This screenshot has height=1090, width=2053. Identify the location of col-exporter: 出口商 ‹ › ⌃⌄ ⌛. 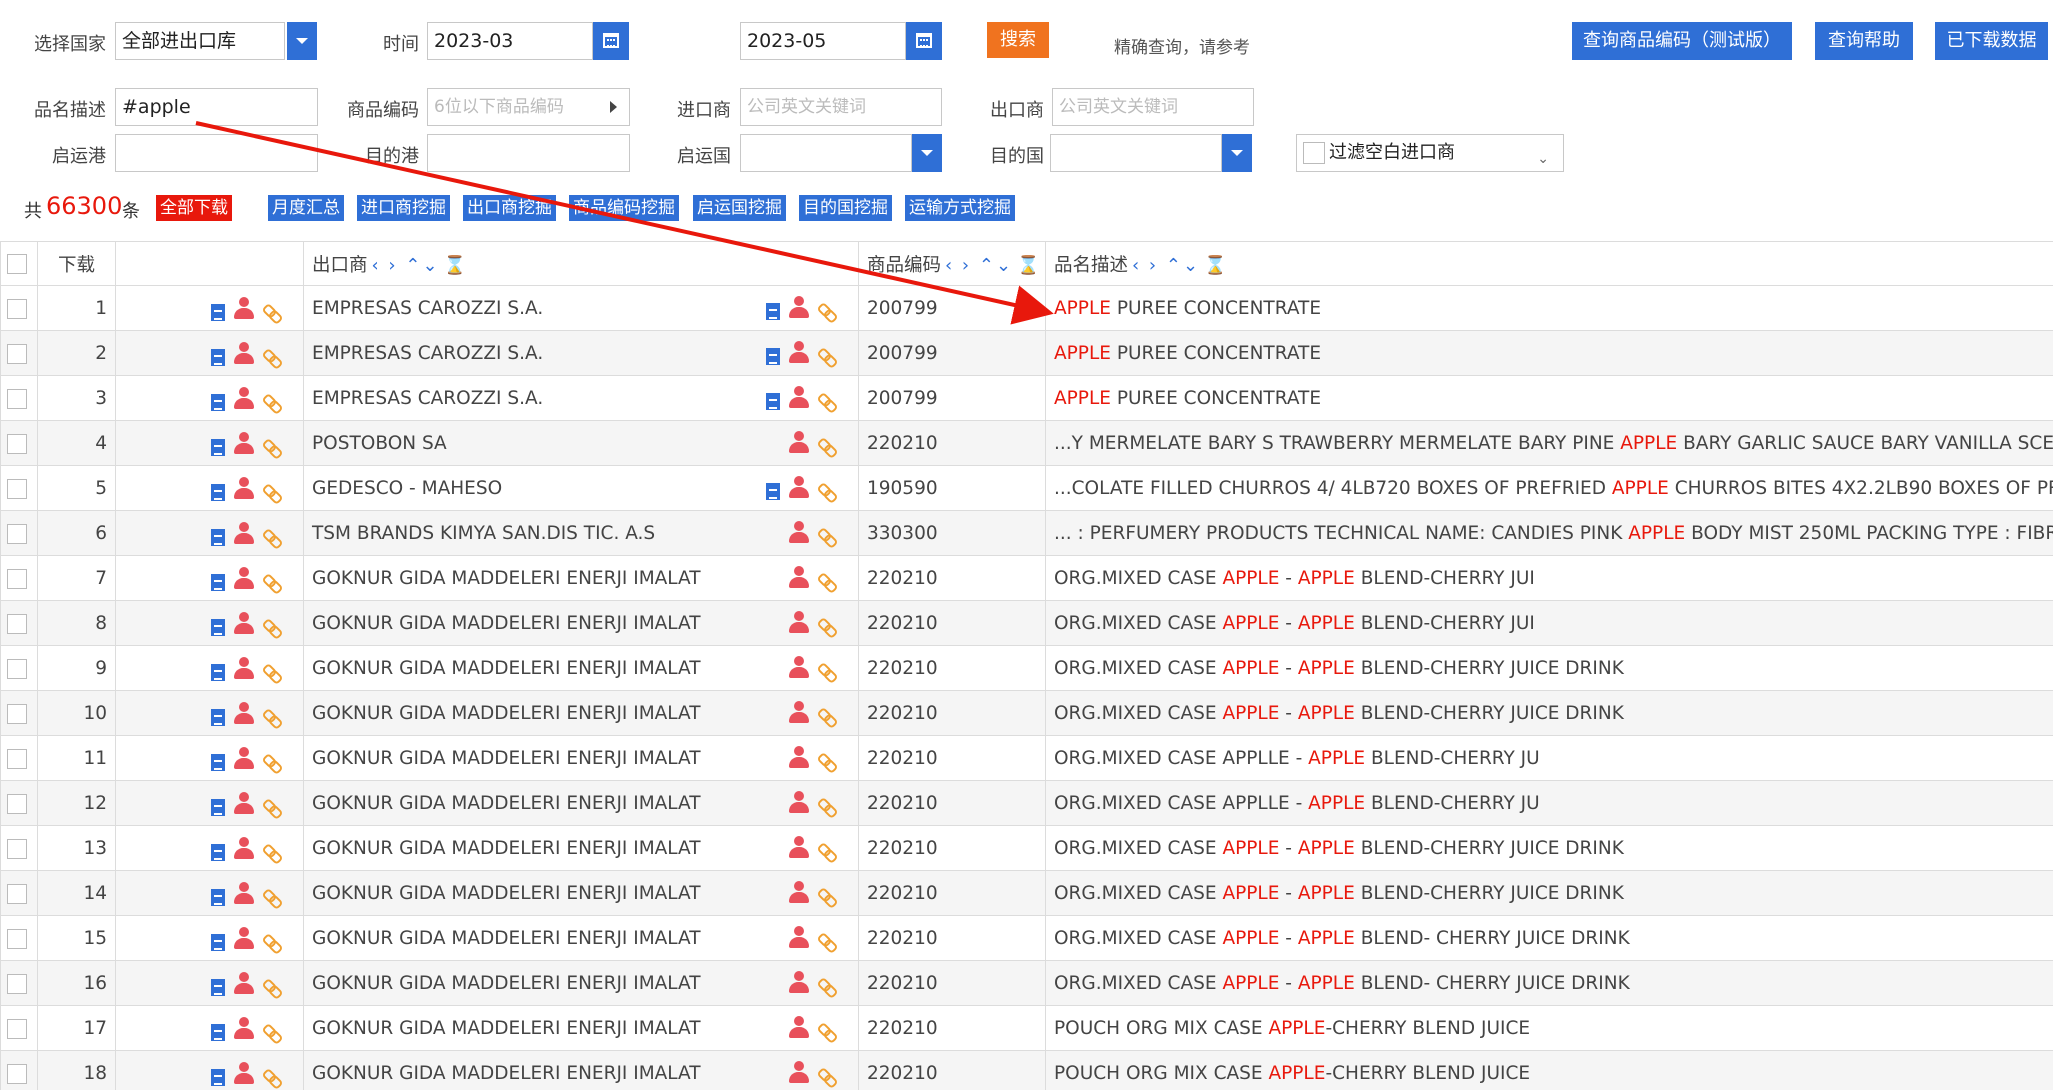
(581, 263).